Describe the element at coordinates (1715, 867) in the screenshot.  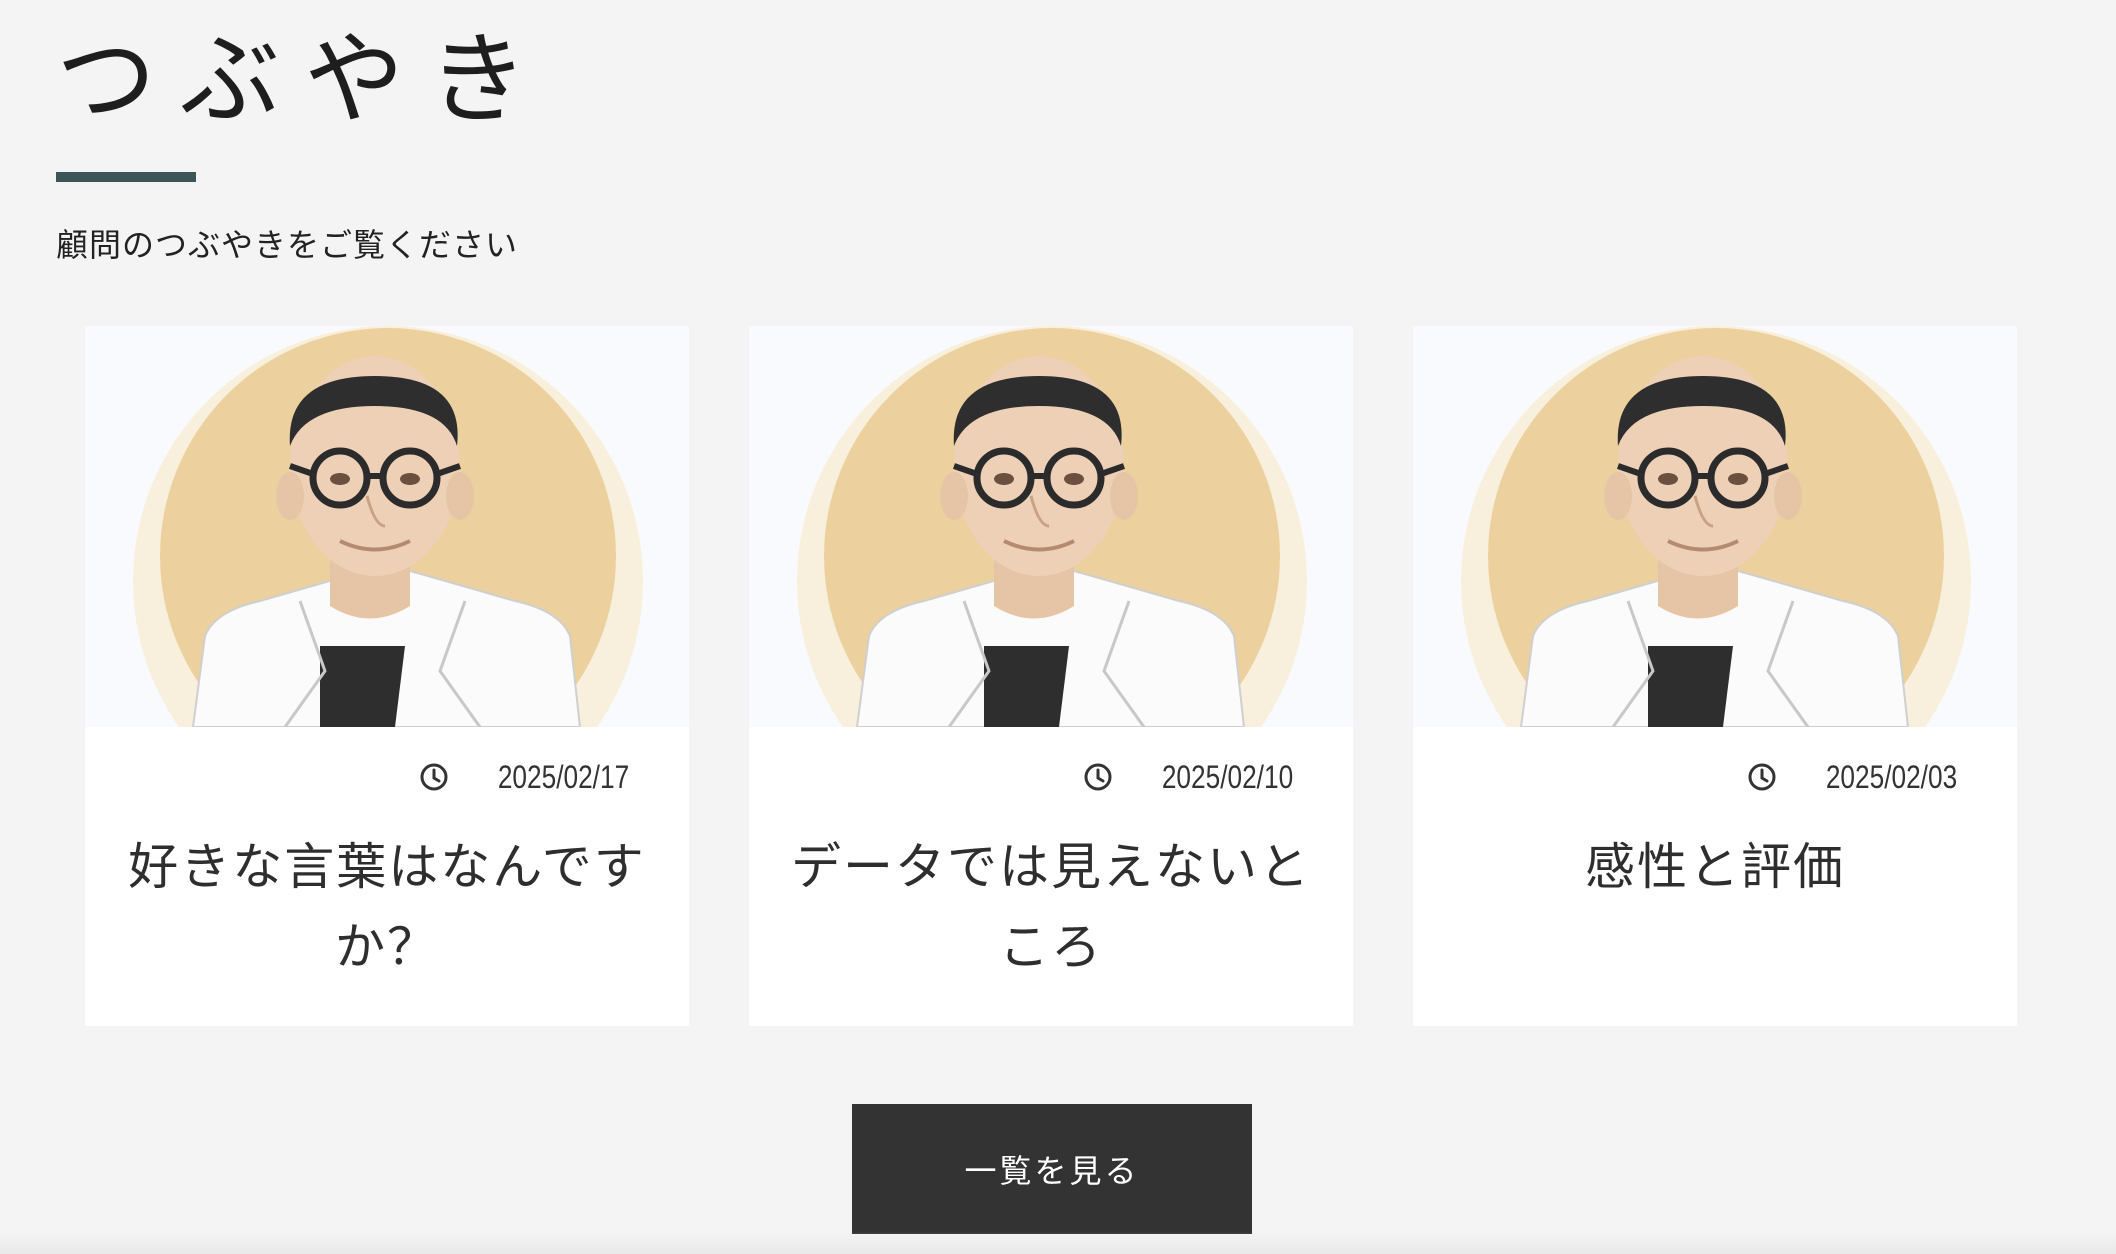
I see `post-title: 感性と評価` at that location.